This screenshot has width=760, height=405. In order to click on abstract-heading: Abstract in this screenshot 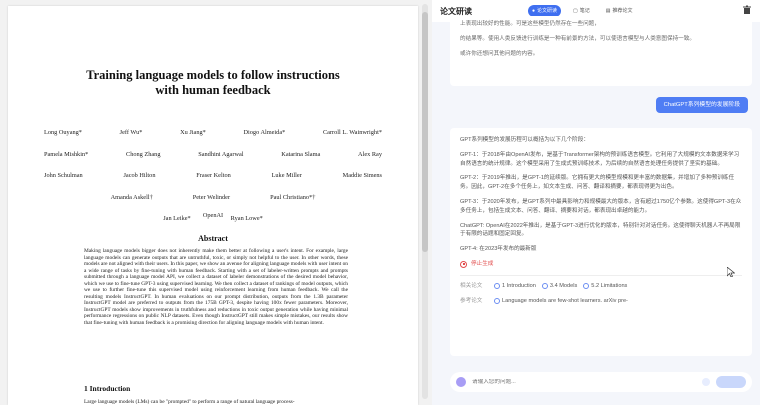, I will do `click(213, 238)`.